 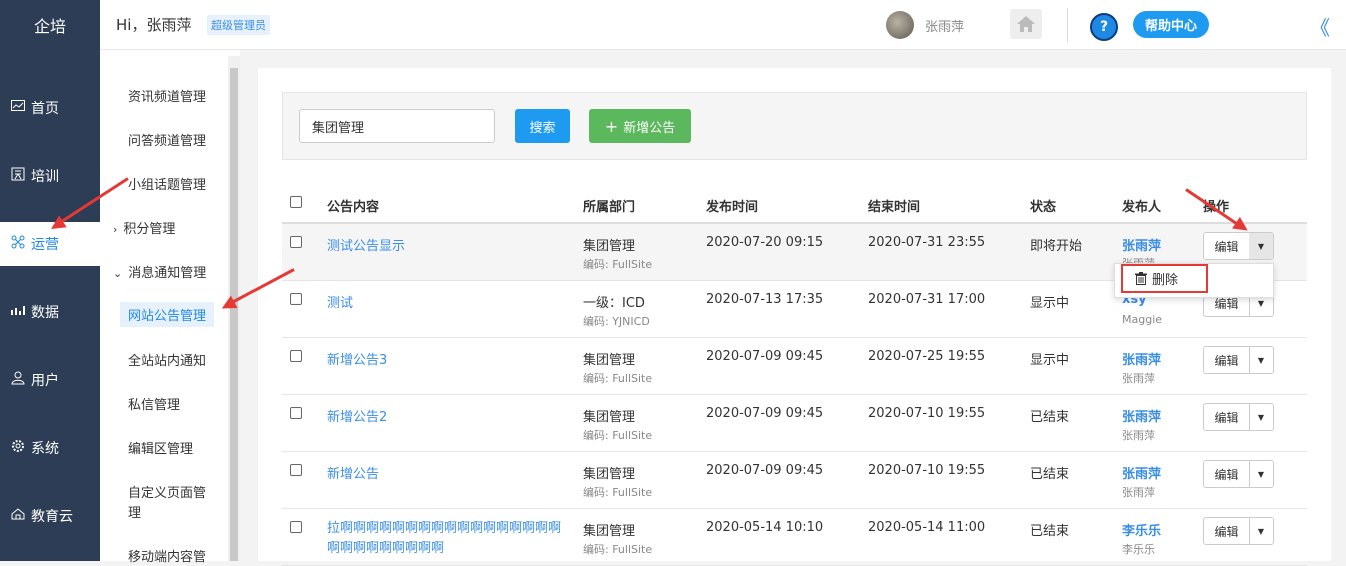 I want to click on subnav-group-points: › 积分管理, so click(x=144, y=227).